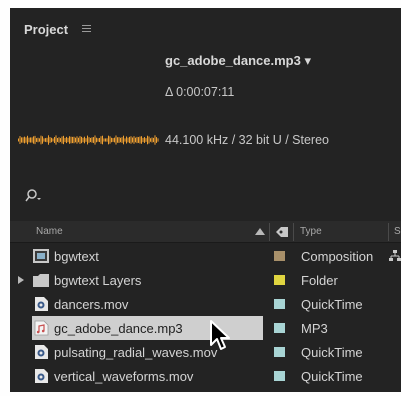 Image resolution: width=401 pixels, height=396 pixels. What do you see at coordinates (282, 232) in the screenshot?
I see `label-tag-icon` at bounding box center [282, 232].